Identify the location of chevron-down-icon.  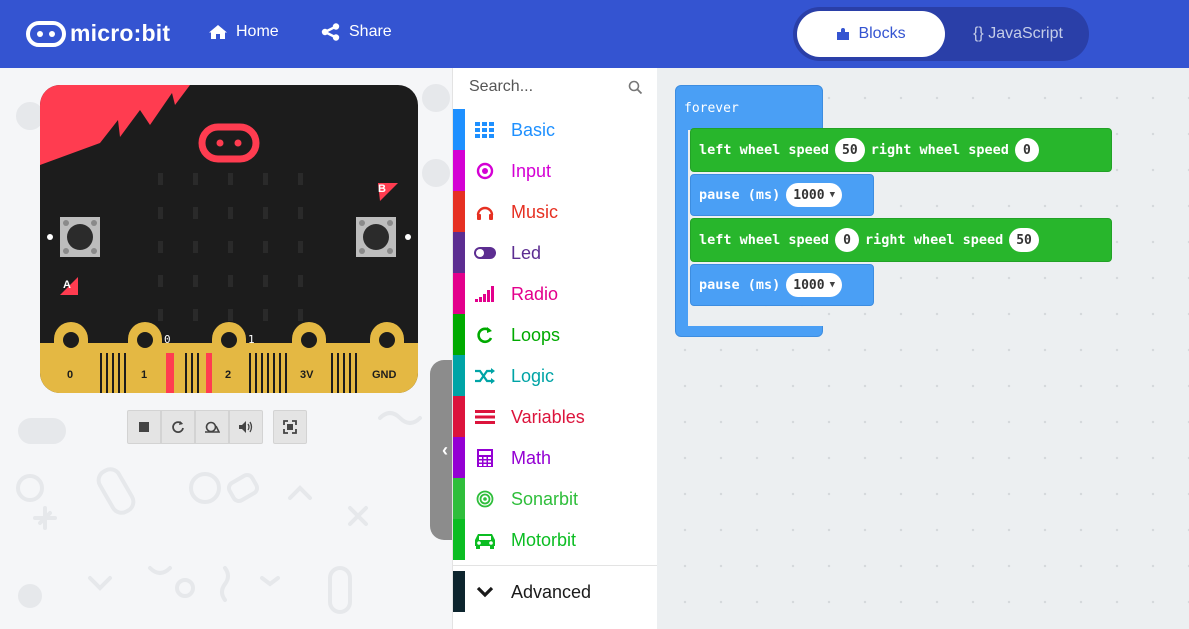
(485, 592).